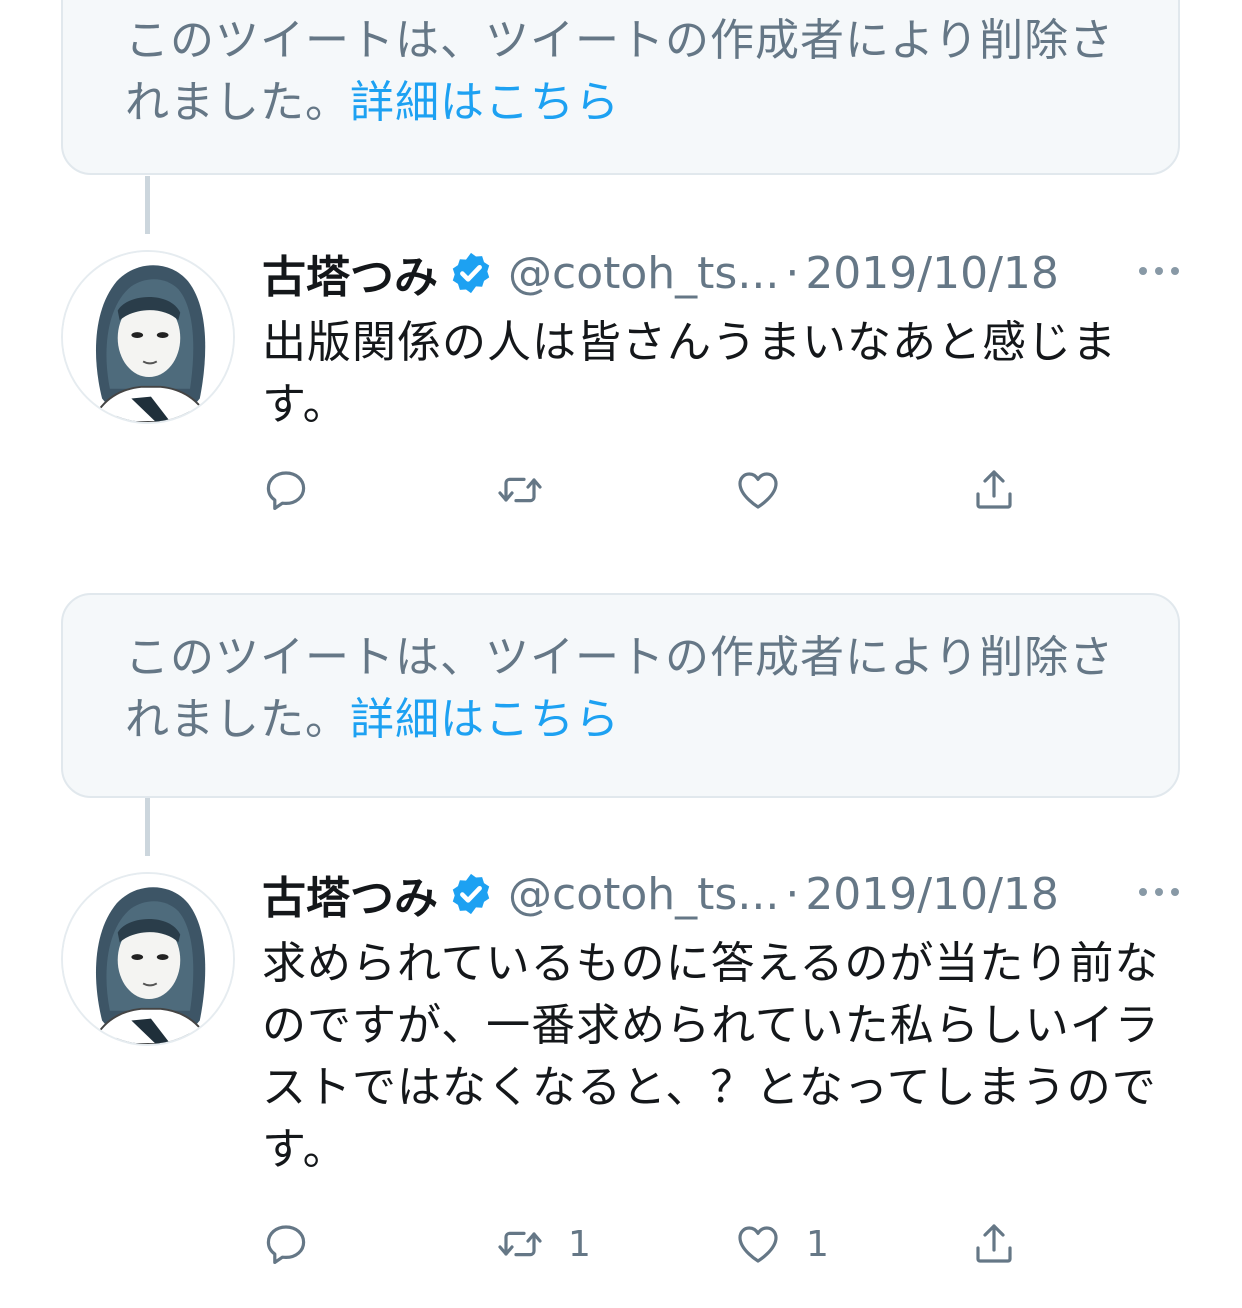  Describe the element at coordinates (781, 1244) in the screenshot. I see `like-button: 1` at that location.